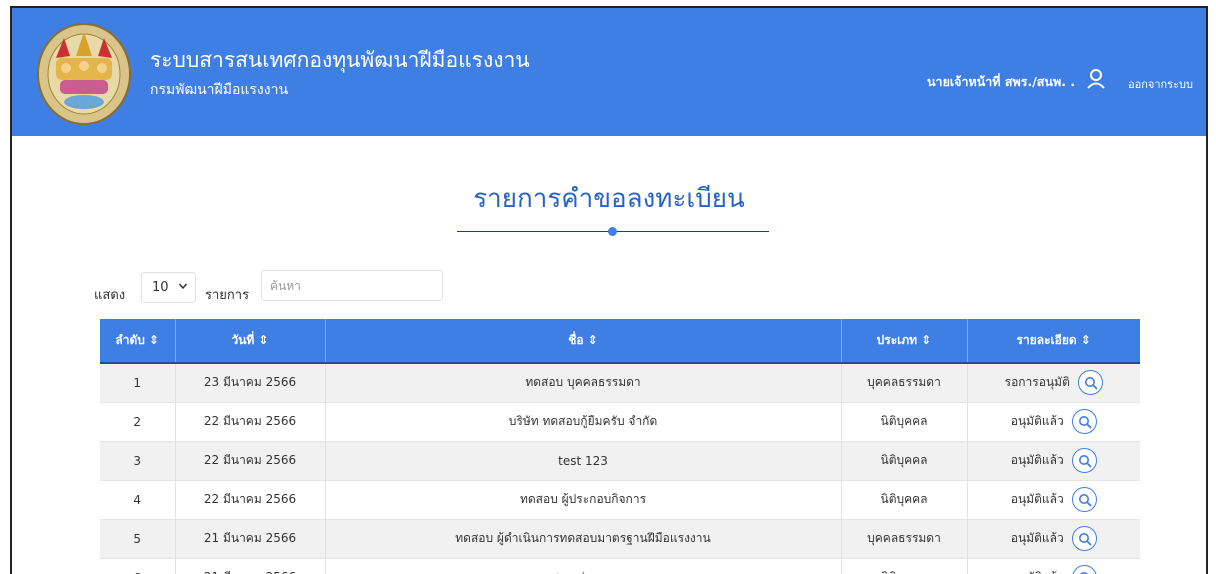 The image size is (1216, 574). I want to click on status-text: รอการอนุมัติ, so click(1037, 382).